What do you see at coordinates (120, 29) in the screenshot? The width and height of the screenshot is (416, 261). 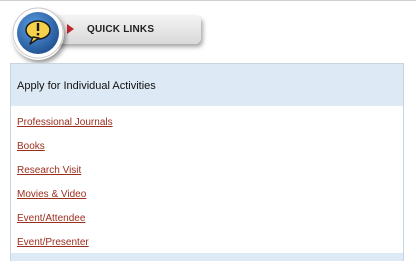 I see `quick-links-label: QUICK LINKS` at bounding box center [120, 29].